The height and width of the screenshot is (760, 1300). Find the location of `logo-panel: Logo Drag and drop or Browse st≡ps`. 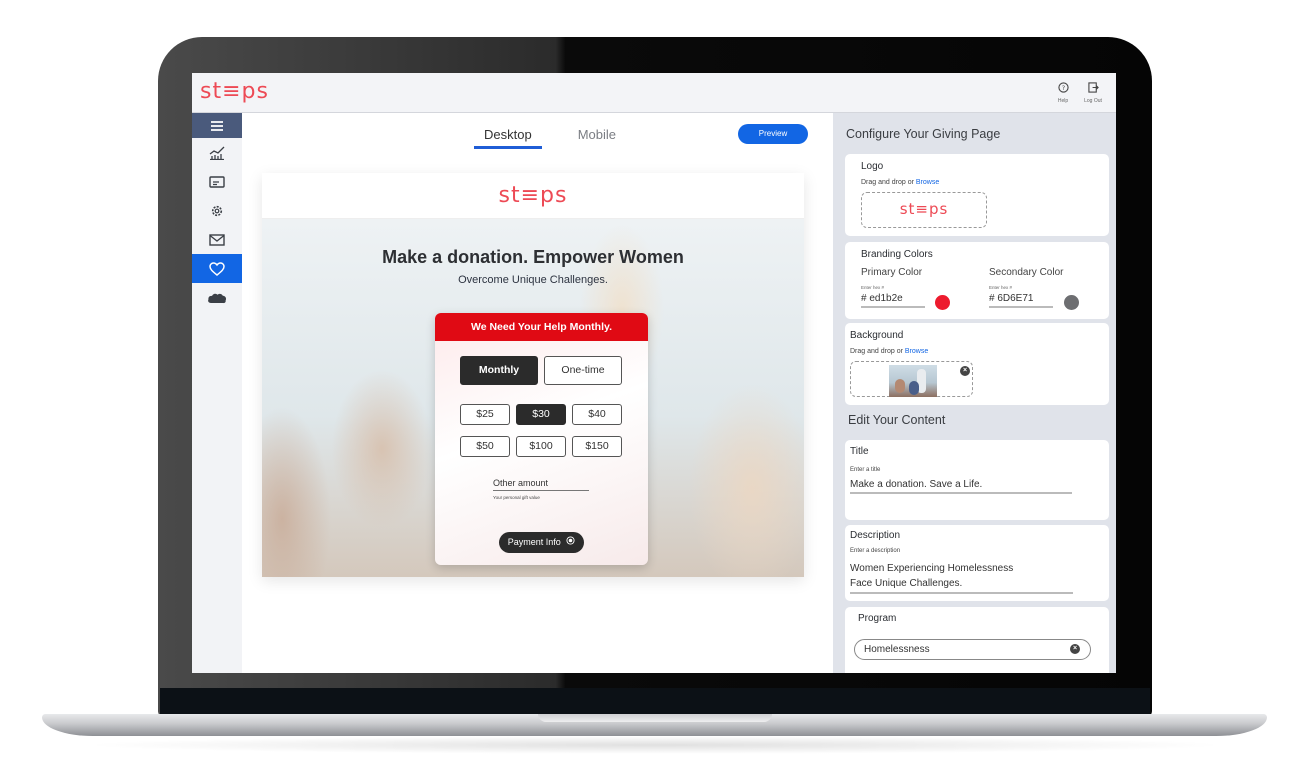

logo-panel: Logo Drag and drop or Browse st≡ps is located at coordinates (977, 195).